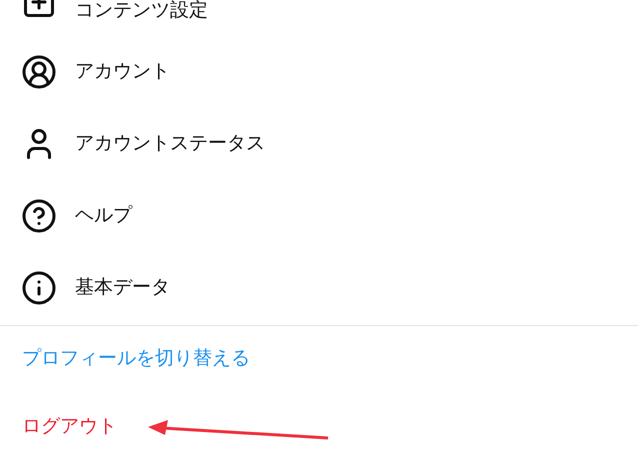 This screenshot has height=455, width=638. What do you see at coordinates (122, 72) in the screenshot?
I see `menu-item: アカウント` at bounding box center [122, 72].